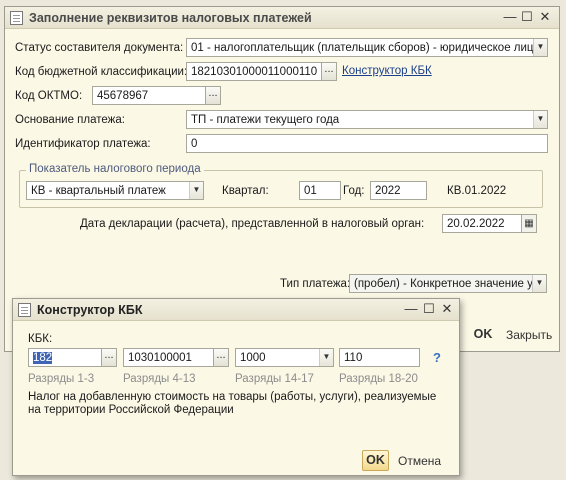 The height and width of the screenshot is (480, 566). What do you see at coordinates (284, 357) in the screenshot?
I see `kbk-part3-select: 1000 ▼` at bounding box center [284, 357].